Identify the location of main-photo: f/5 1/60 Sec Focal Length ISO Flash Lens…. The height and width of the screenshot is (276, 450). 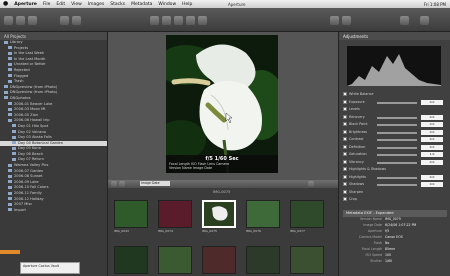
(222, 104).